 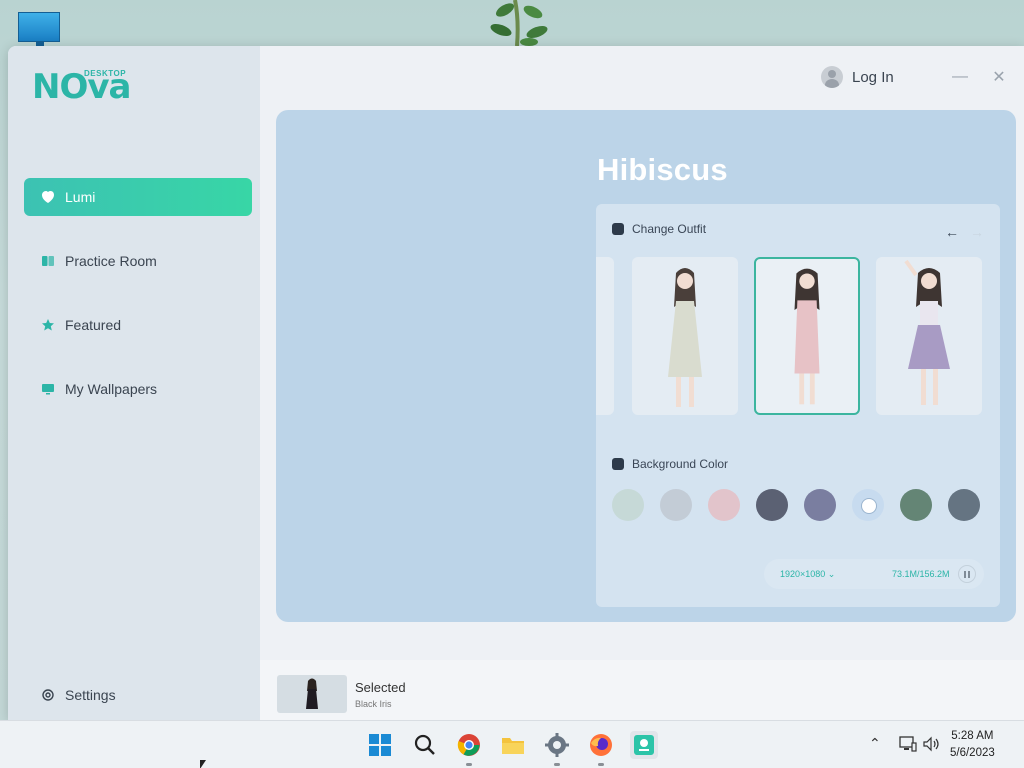 I want to click on mouse-cursor, so click(x=203, y=764).